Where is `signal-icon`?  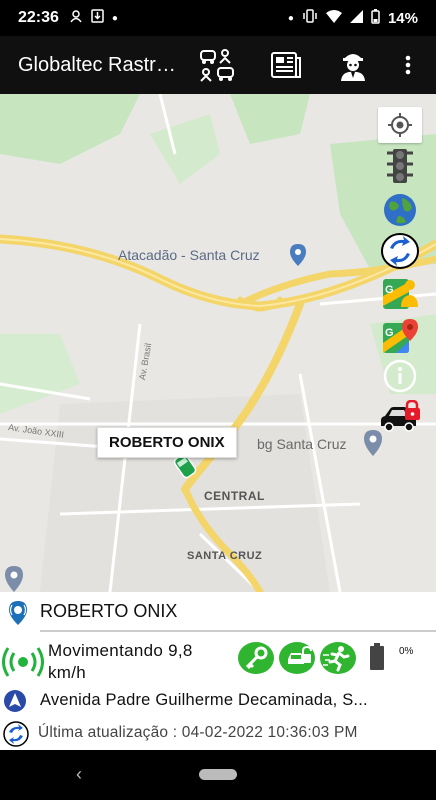
signal-icon is located at coordinates (356, 18).